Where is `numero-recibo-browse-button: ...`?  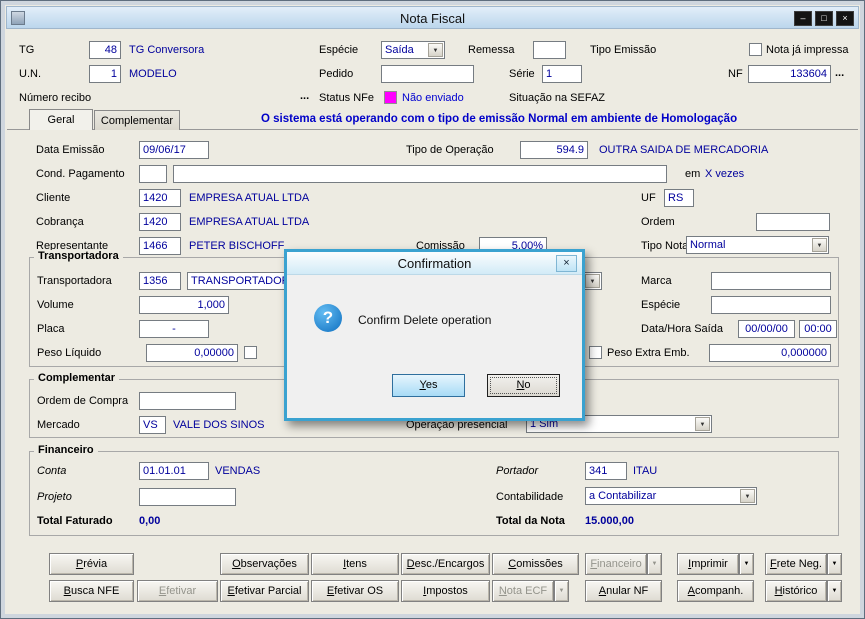 numero-recibo-browse-button: ... is located at coordinates (304, 96).